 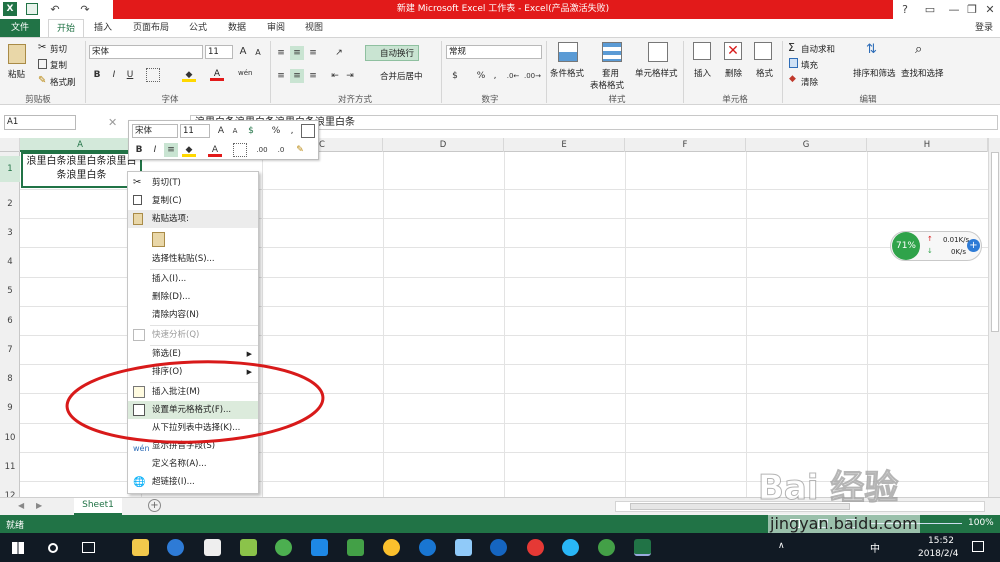 I want to click on ime-indicator: 中, so click(x=875, y=547).